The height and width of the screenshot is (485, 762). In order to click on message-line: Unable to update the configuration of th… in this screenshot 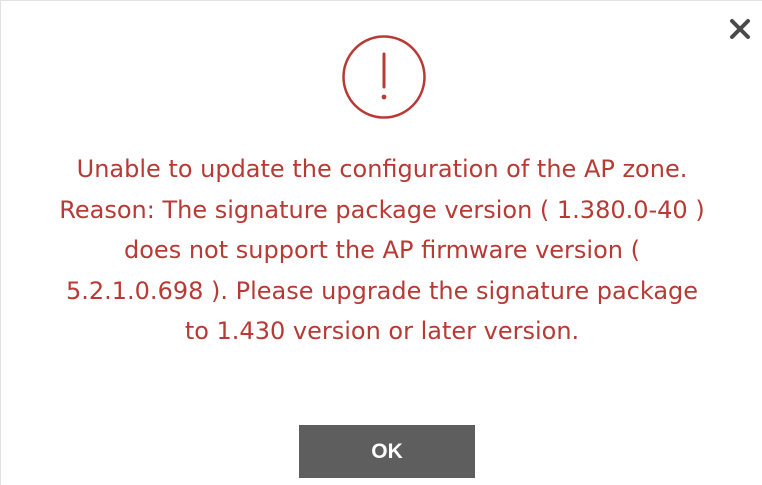, I will do `click(382, 169)`.